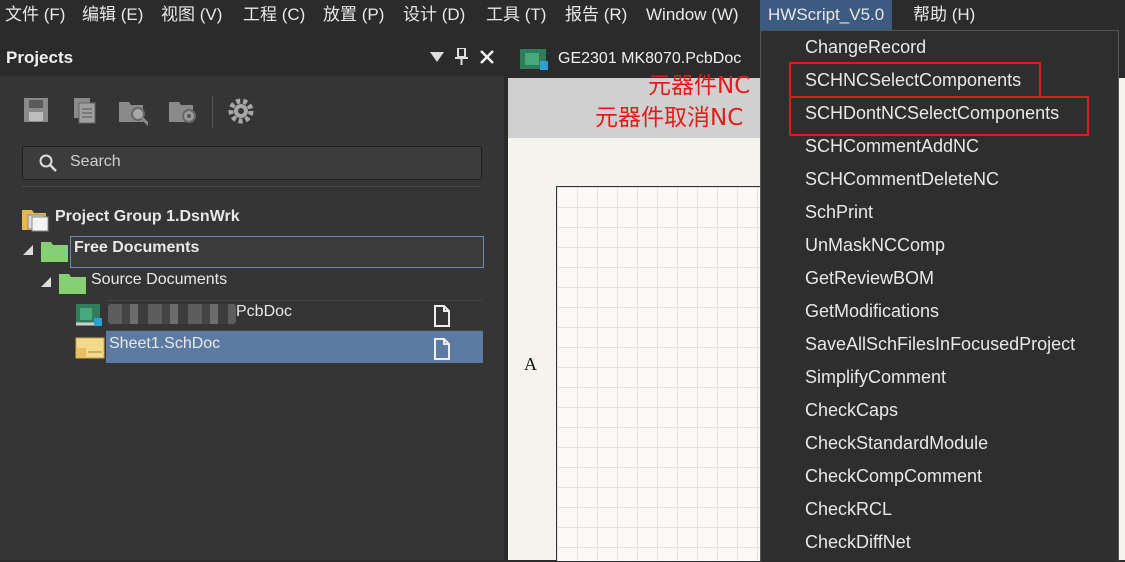 Image resolution: width=1125 pixels, height=562 pixels. I want to click on menu-tools: 工具 (T), so click(516, 15).